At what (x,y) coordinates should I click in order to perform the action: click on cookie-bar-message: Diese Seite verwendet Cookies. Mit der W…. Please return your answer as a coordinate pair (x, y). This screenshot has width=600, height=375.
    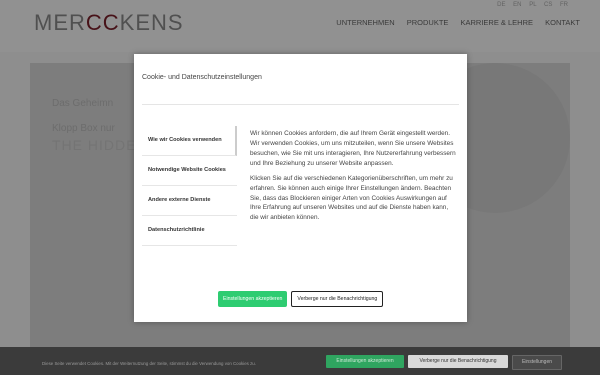
    Looking at the image, I should click on (149, 363).